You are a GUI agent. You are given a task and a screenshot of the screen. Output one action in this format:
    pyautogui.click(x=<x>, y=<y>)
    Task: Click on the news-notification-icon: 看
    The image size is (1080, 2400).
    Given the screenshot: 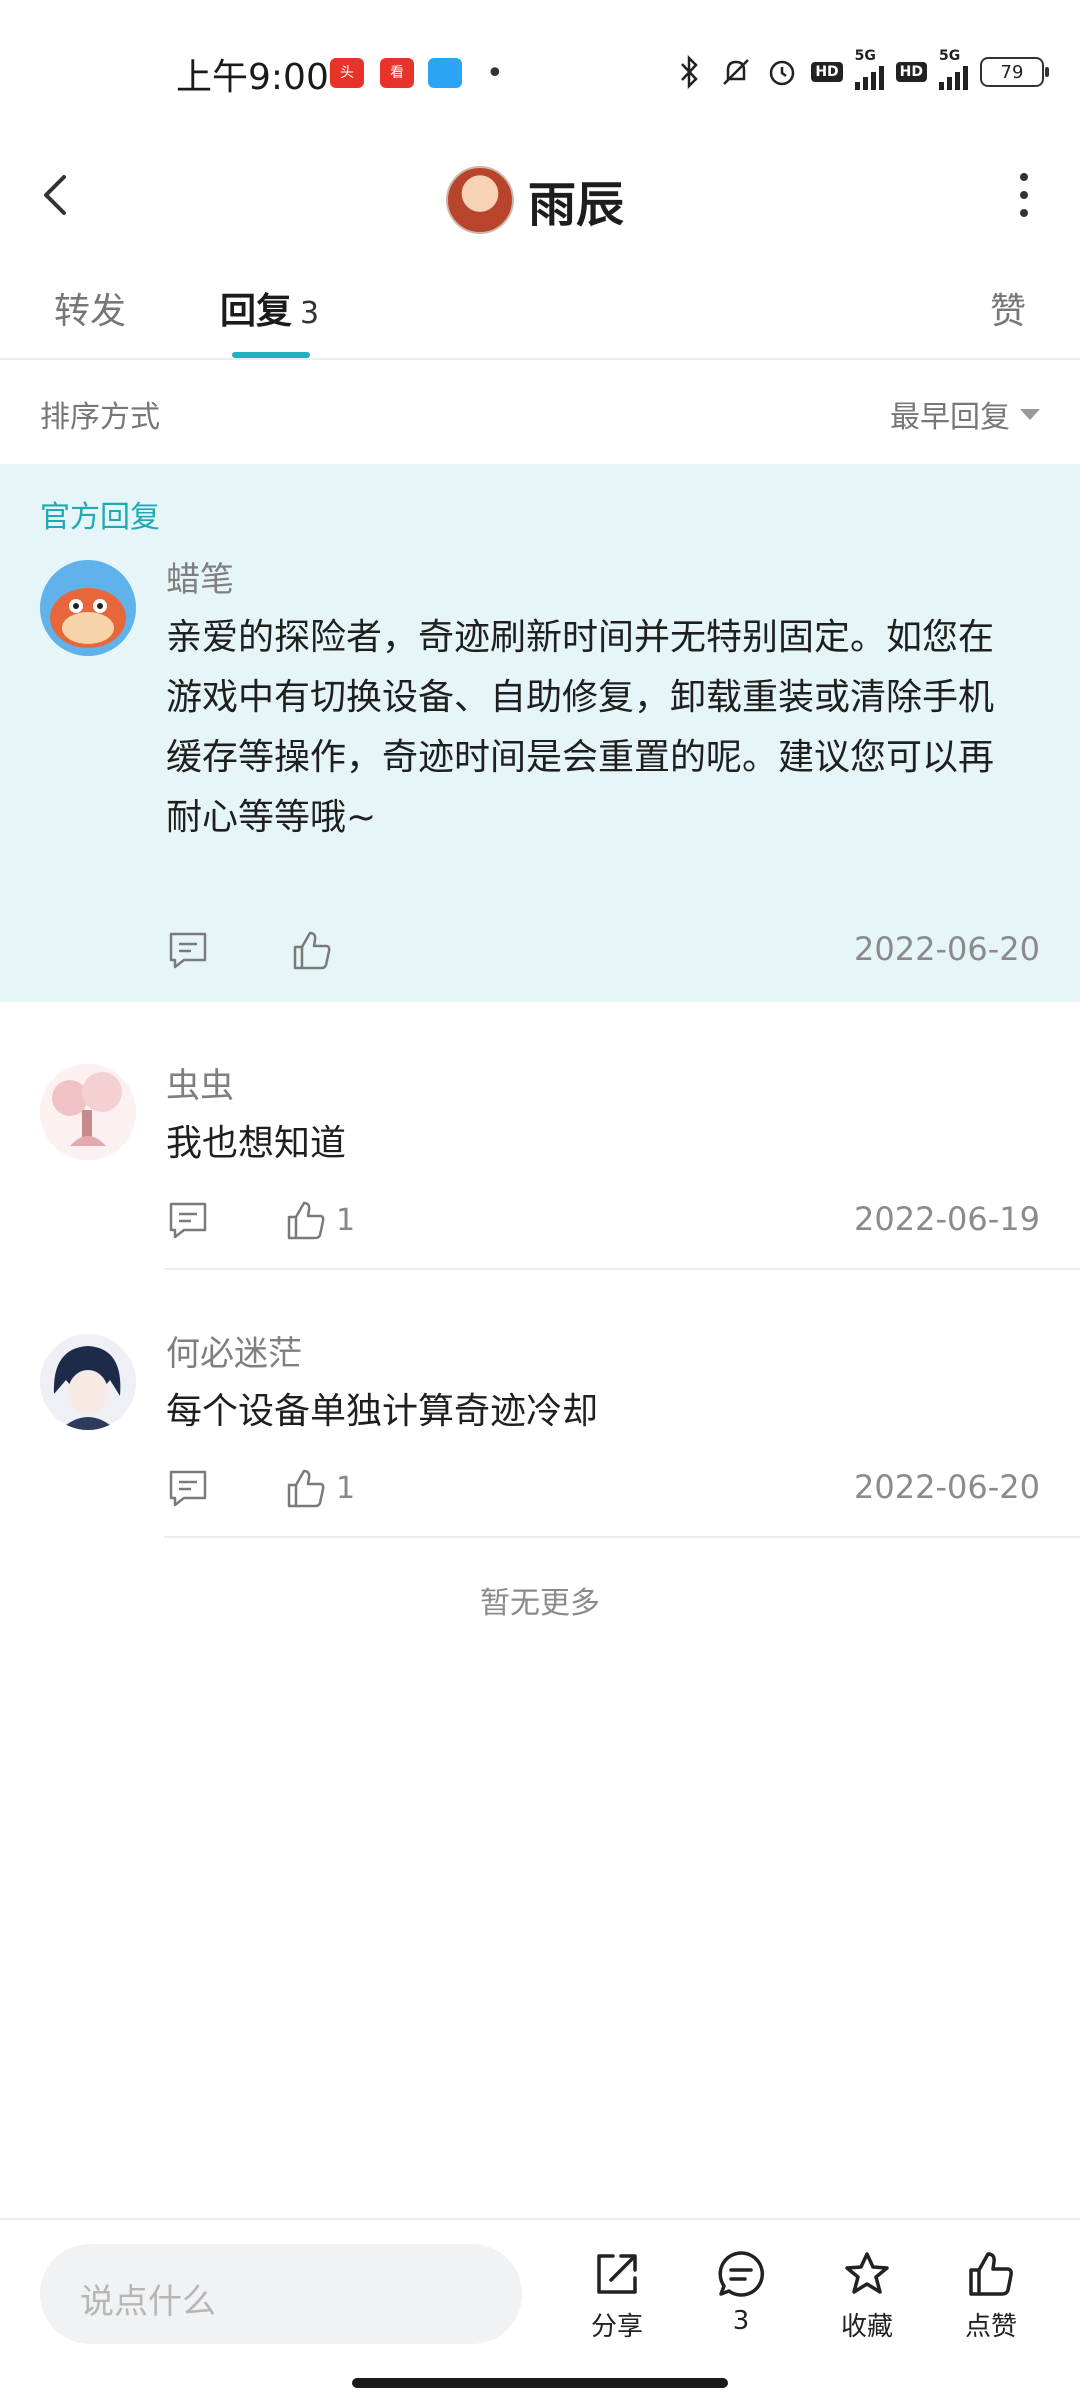 What is the action you would take?
    pyautogui.click(x=397, y=73)
    